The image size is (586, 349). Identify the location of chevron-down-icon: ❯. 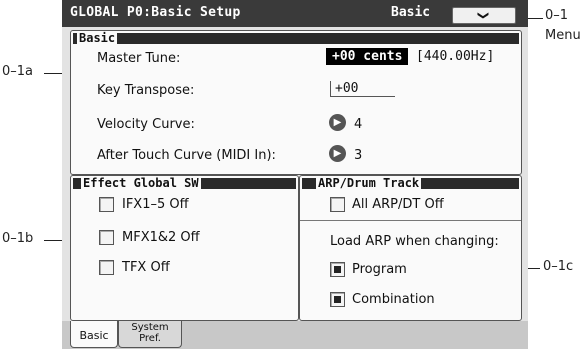
(484, 15).